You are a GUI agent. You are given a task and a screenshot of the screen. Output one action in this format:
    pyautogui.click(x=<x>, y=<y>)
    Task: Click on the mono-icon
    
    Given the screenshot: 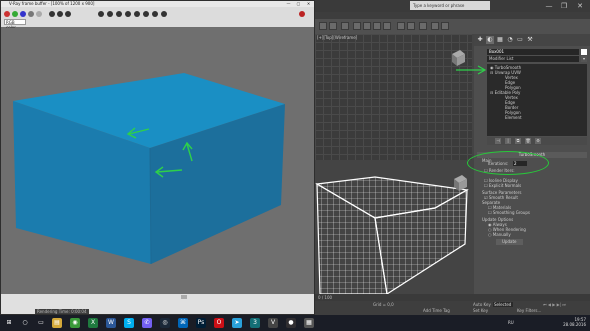 What is the action you would take?
    pyautogui.click(x=39, y=14)
    